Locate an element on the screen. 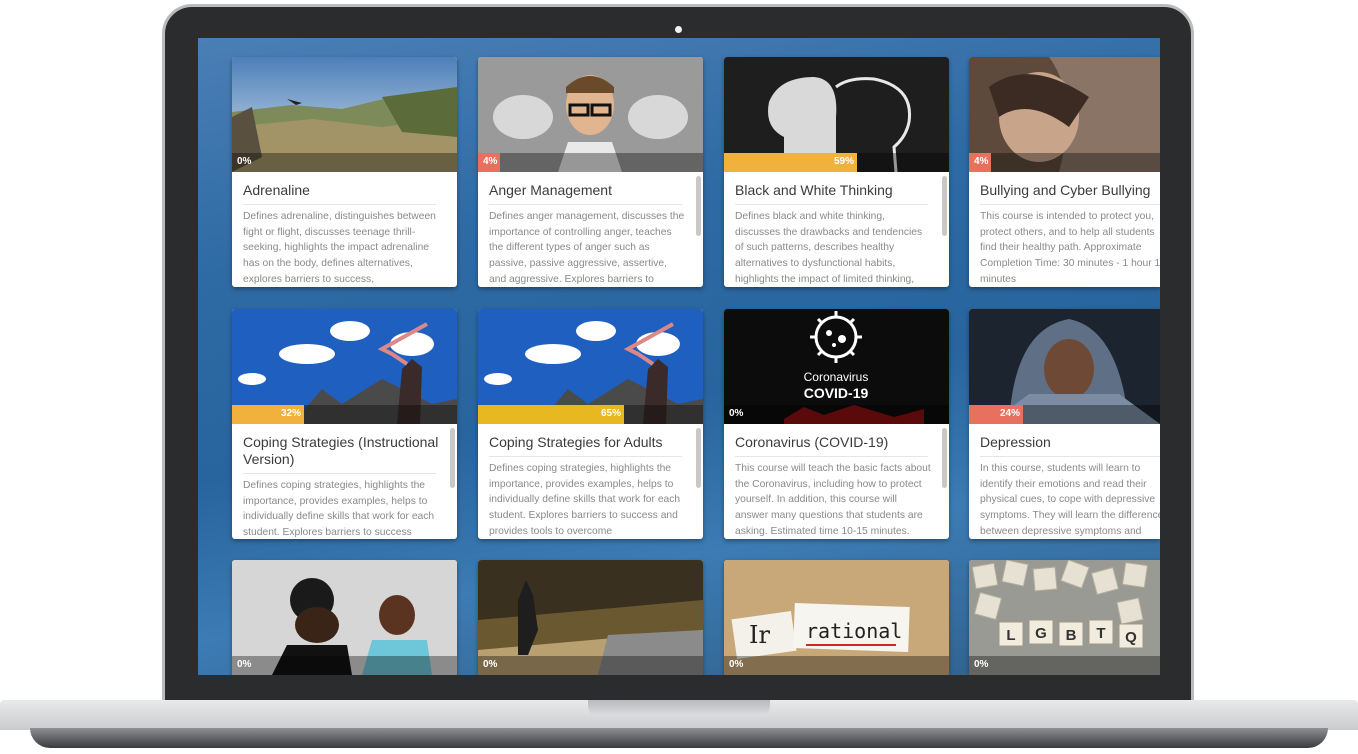 This screenshot has width=1358, height=754. course-card-row3-2: 0% is located at coordinates (590, 617).